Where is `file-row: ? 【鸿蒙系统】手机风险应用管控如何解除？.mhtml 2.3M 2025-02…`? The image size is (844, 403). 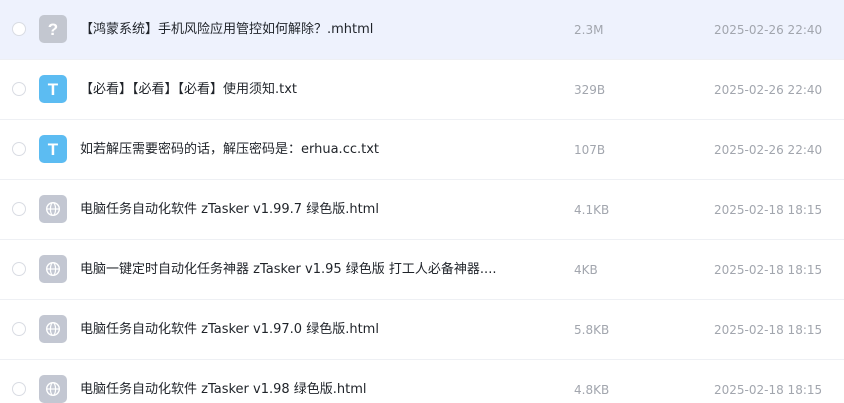 file-row: ? 【鸿蒙系统】手机风险应用管控如何解除？.mhtml 2.3M 2025-02… is located at coordinates (422, 30).